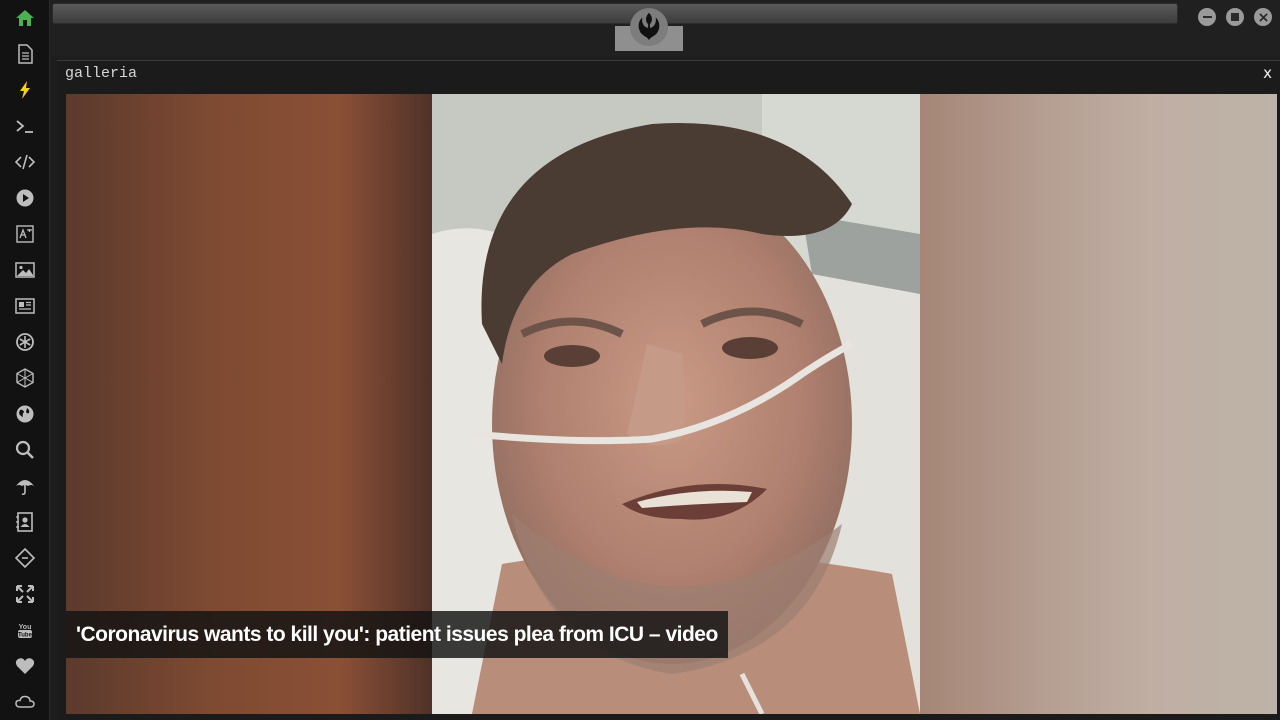  I want to click on svg-text: Tube, so click(25, 636).